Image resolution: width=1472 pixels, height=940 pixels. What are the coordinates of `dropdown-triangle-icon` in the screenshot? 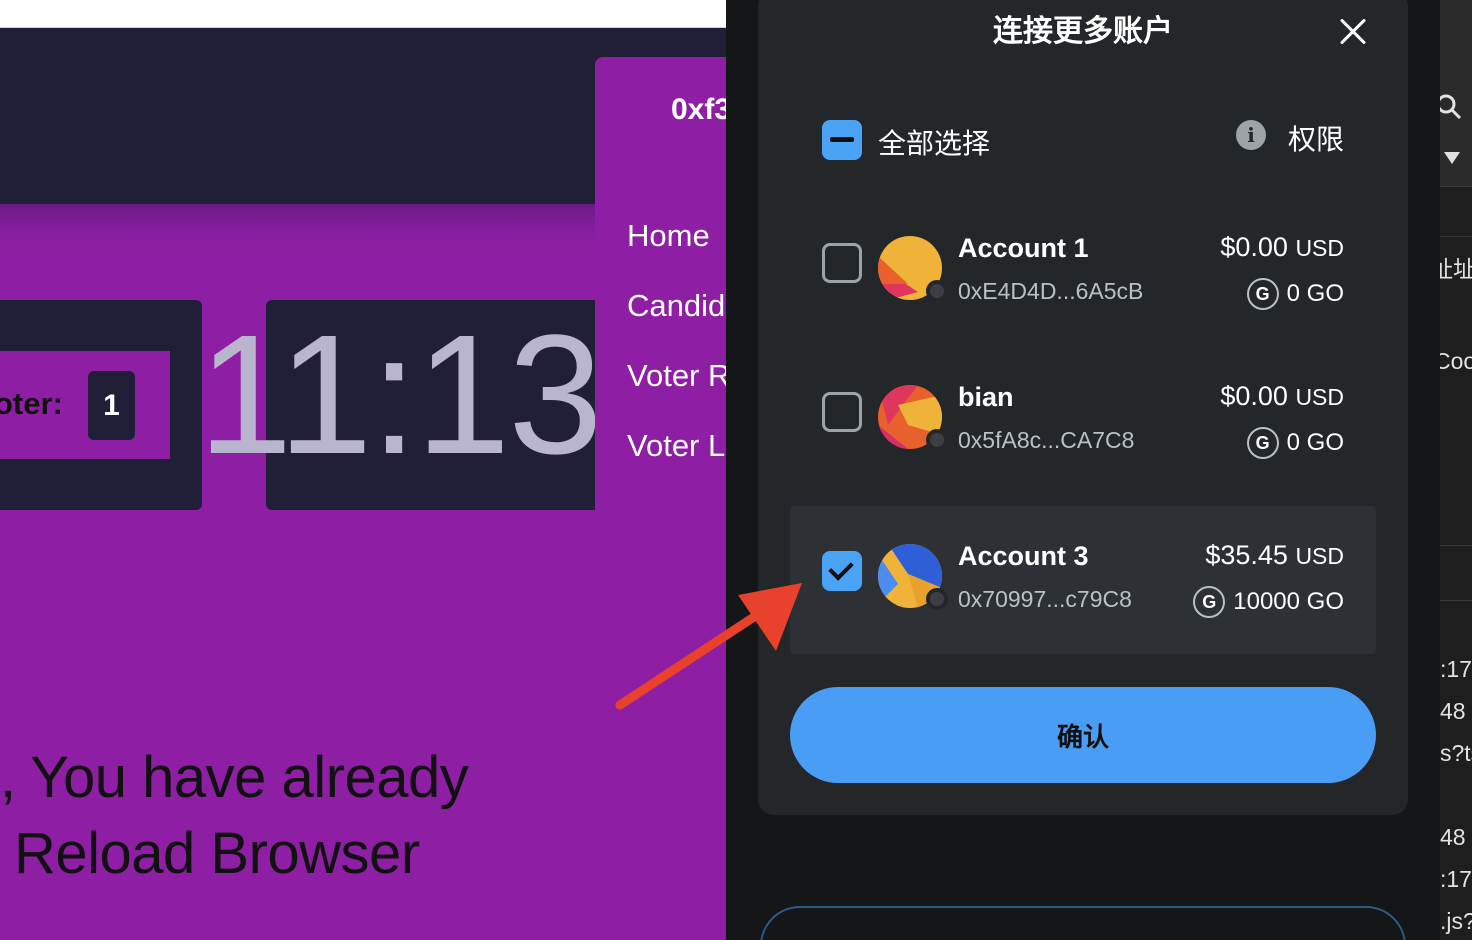 It's located at (1452, 158).